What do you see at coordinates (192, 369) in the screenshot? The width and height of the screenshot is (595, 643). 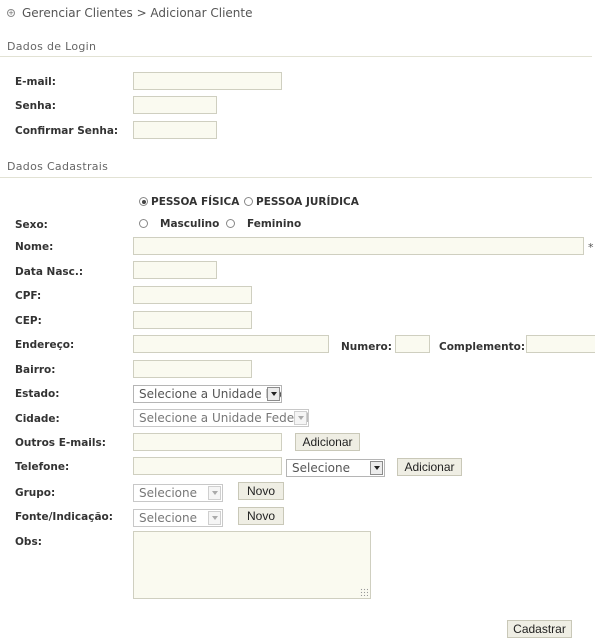 I see `bairro-field` at bounding box center [192, 369].